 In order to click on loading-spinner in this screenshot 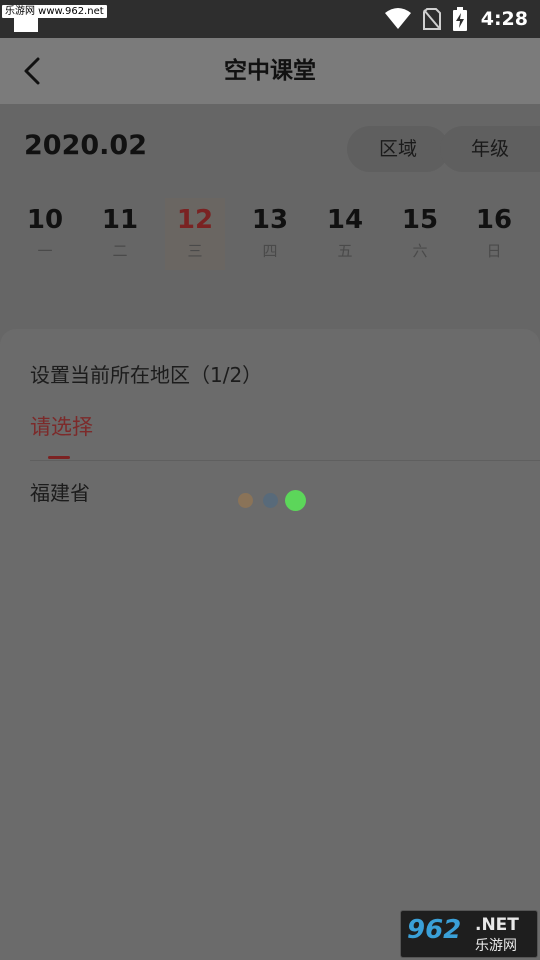, I will do `click(276, 500)`.